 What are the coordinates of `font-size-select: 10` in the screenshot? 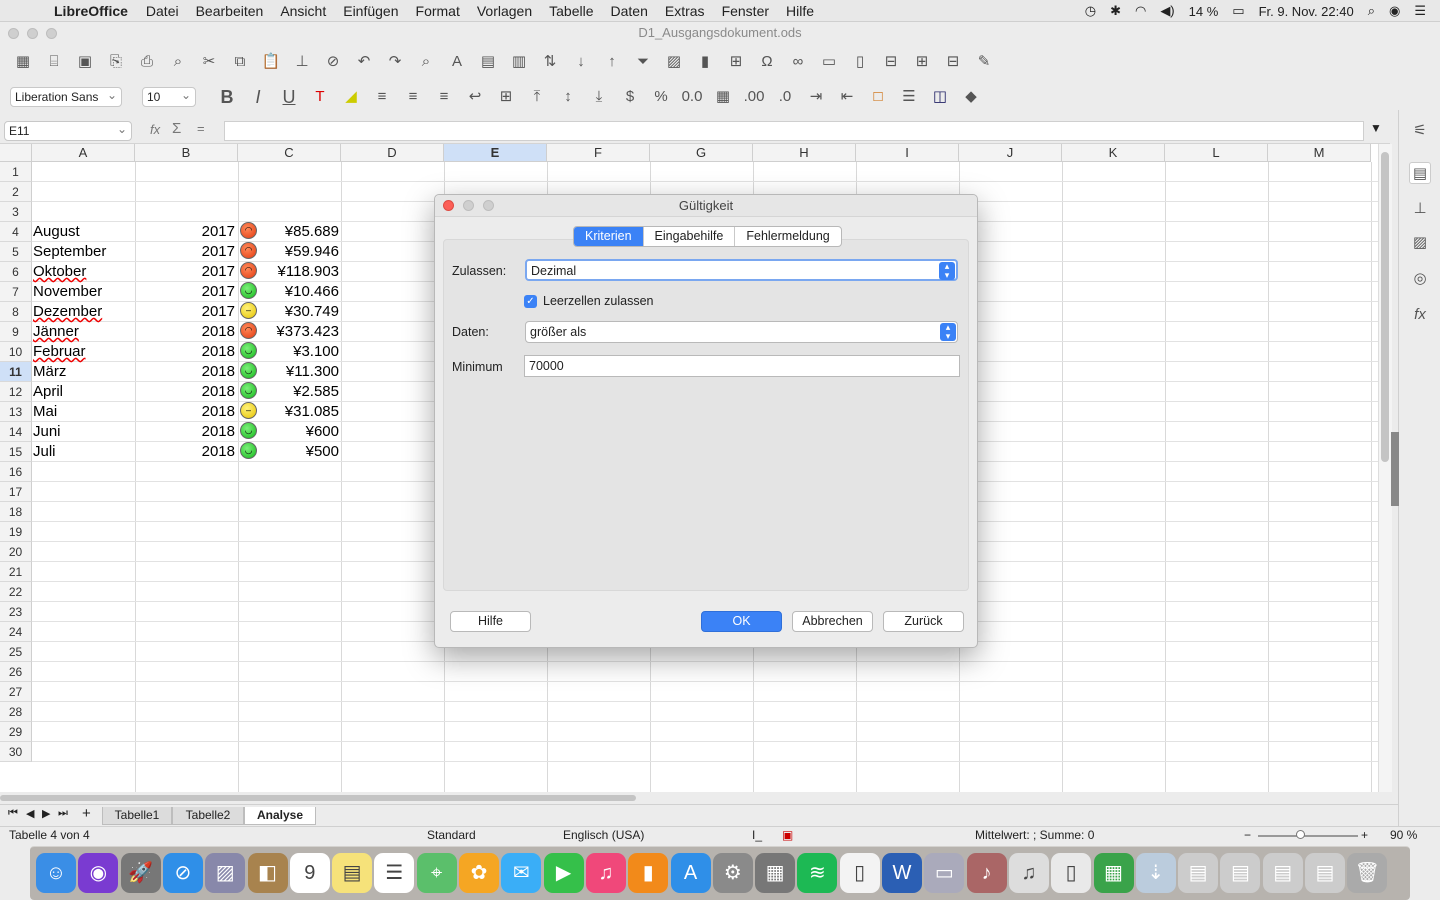 It's located at (169, 96).